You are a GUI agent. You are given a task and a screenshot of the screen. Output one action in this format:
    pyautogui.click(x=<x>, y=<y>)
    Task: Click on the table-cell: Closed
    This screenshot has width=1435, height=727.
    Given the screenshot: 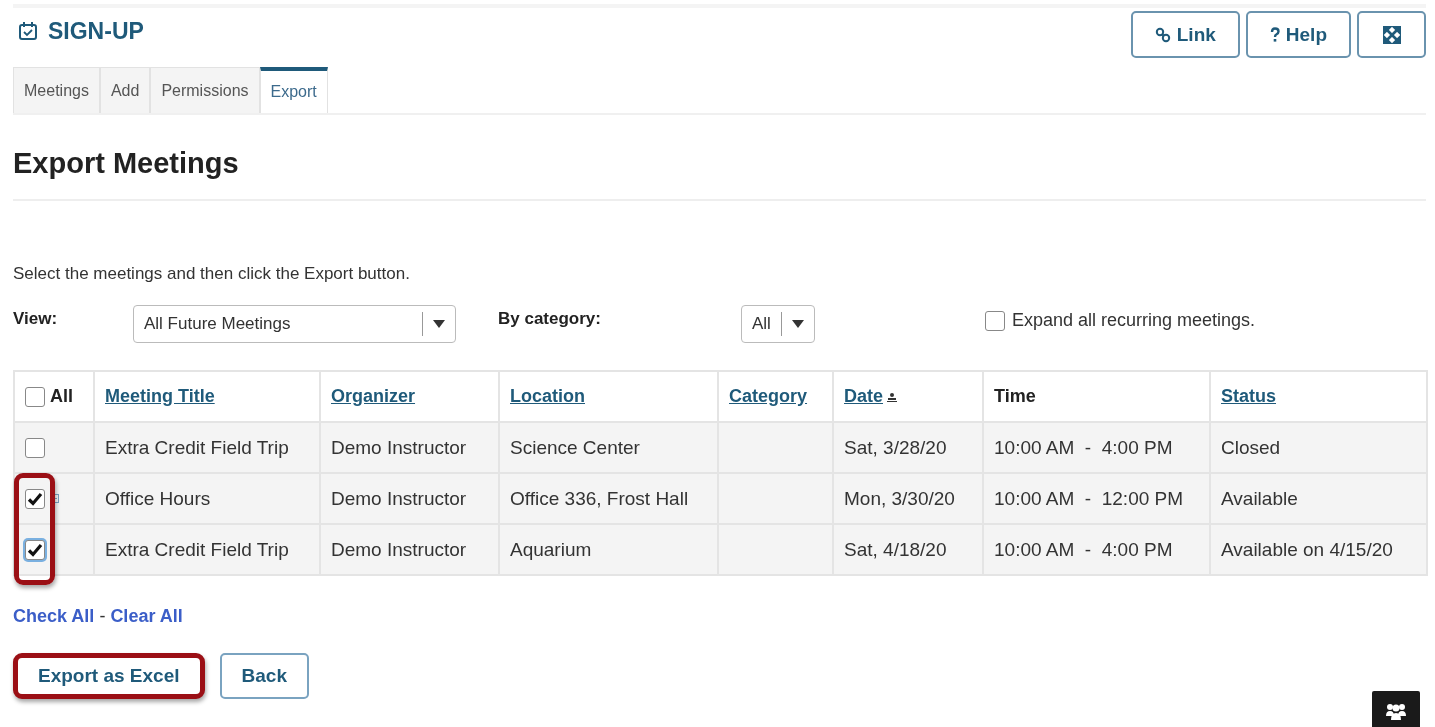 What is the action you would take?
    pyautogui.click(x=1251, y=447)
    